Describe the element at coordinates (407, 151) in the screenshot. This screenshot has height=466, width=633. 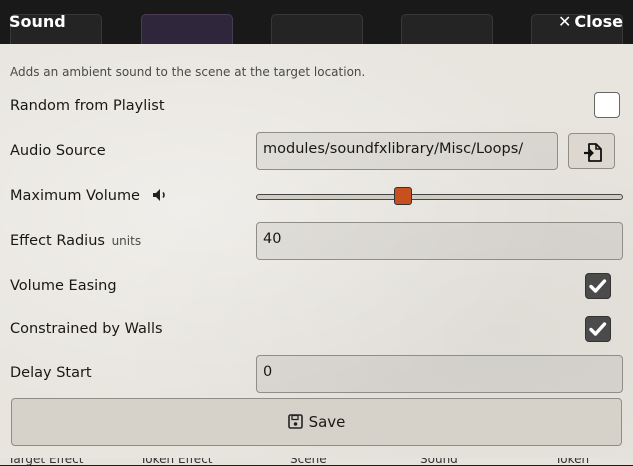
I see `audio-source-input: modules/soundfxlibrary/Misc/Loops/` at that location.